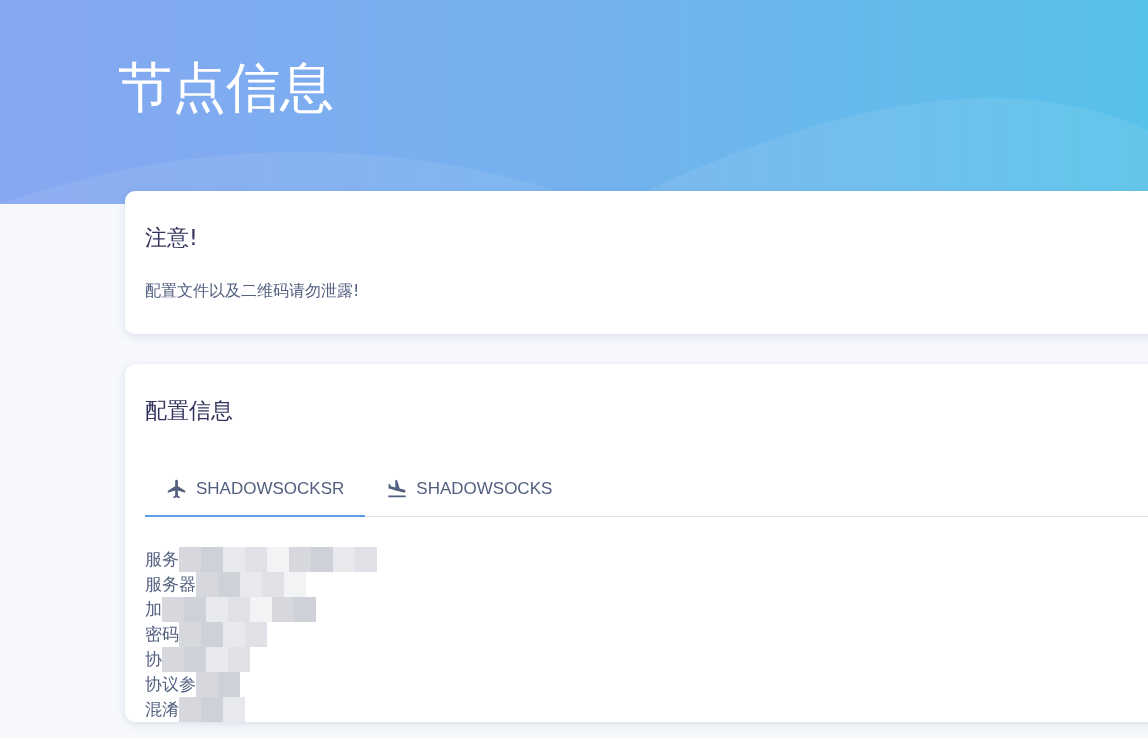 This screenshot has height=738, width=1148. I want to click on config-label: 密码, so click(162, 634).